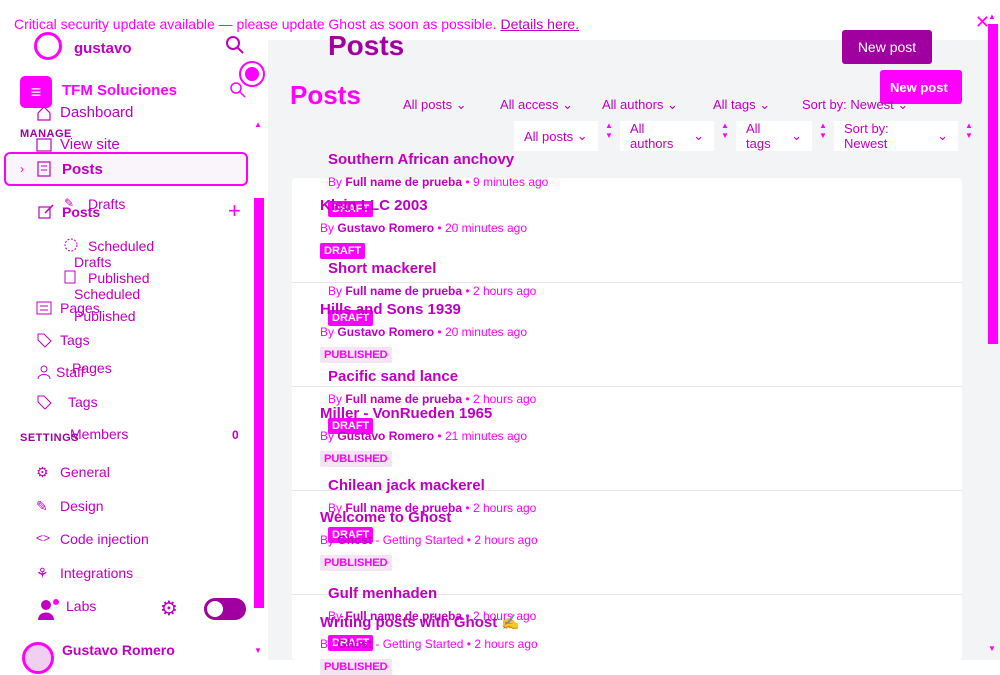 This screenshot has width=1000, height=675. I want to click on sidebar-item-pages-b: Pages, so click(92, 368).